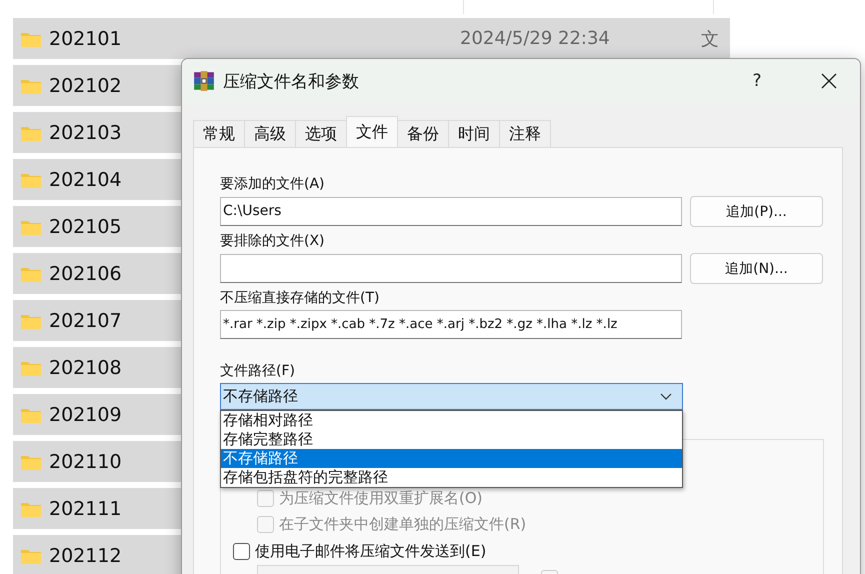 This screenshot has width=865, height=574. What do you see at coordinates (710, 39) in the screenshot?
I see `file-type: 文` at bounding box center [710, 39].